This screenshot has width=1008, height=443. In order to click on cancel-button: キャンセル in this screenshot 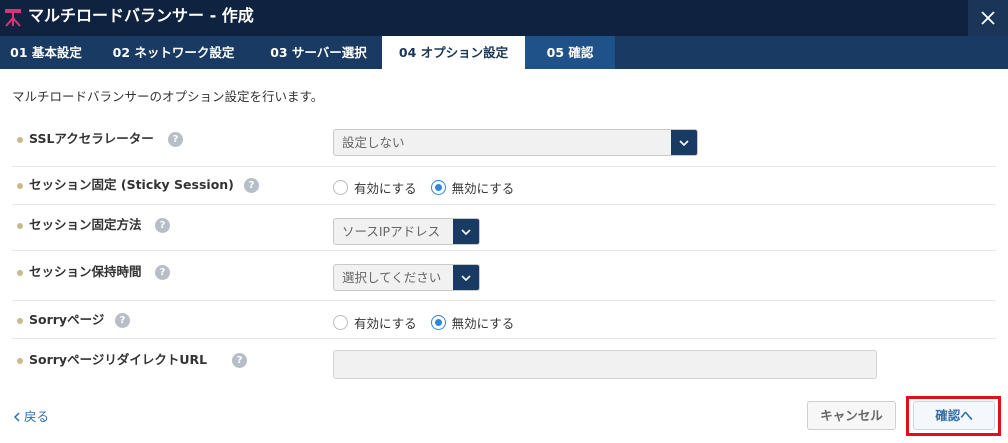, I will do `click(851, 415)`.